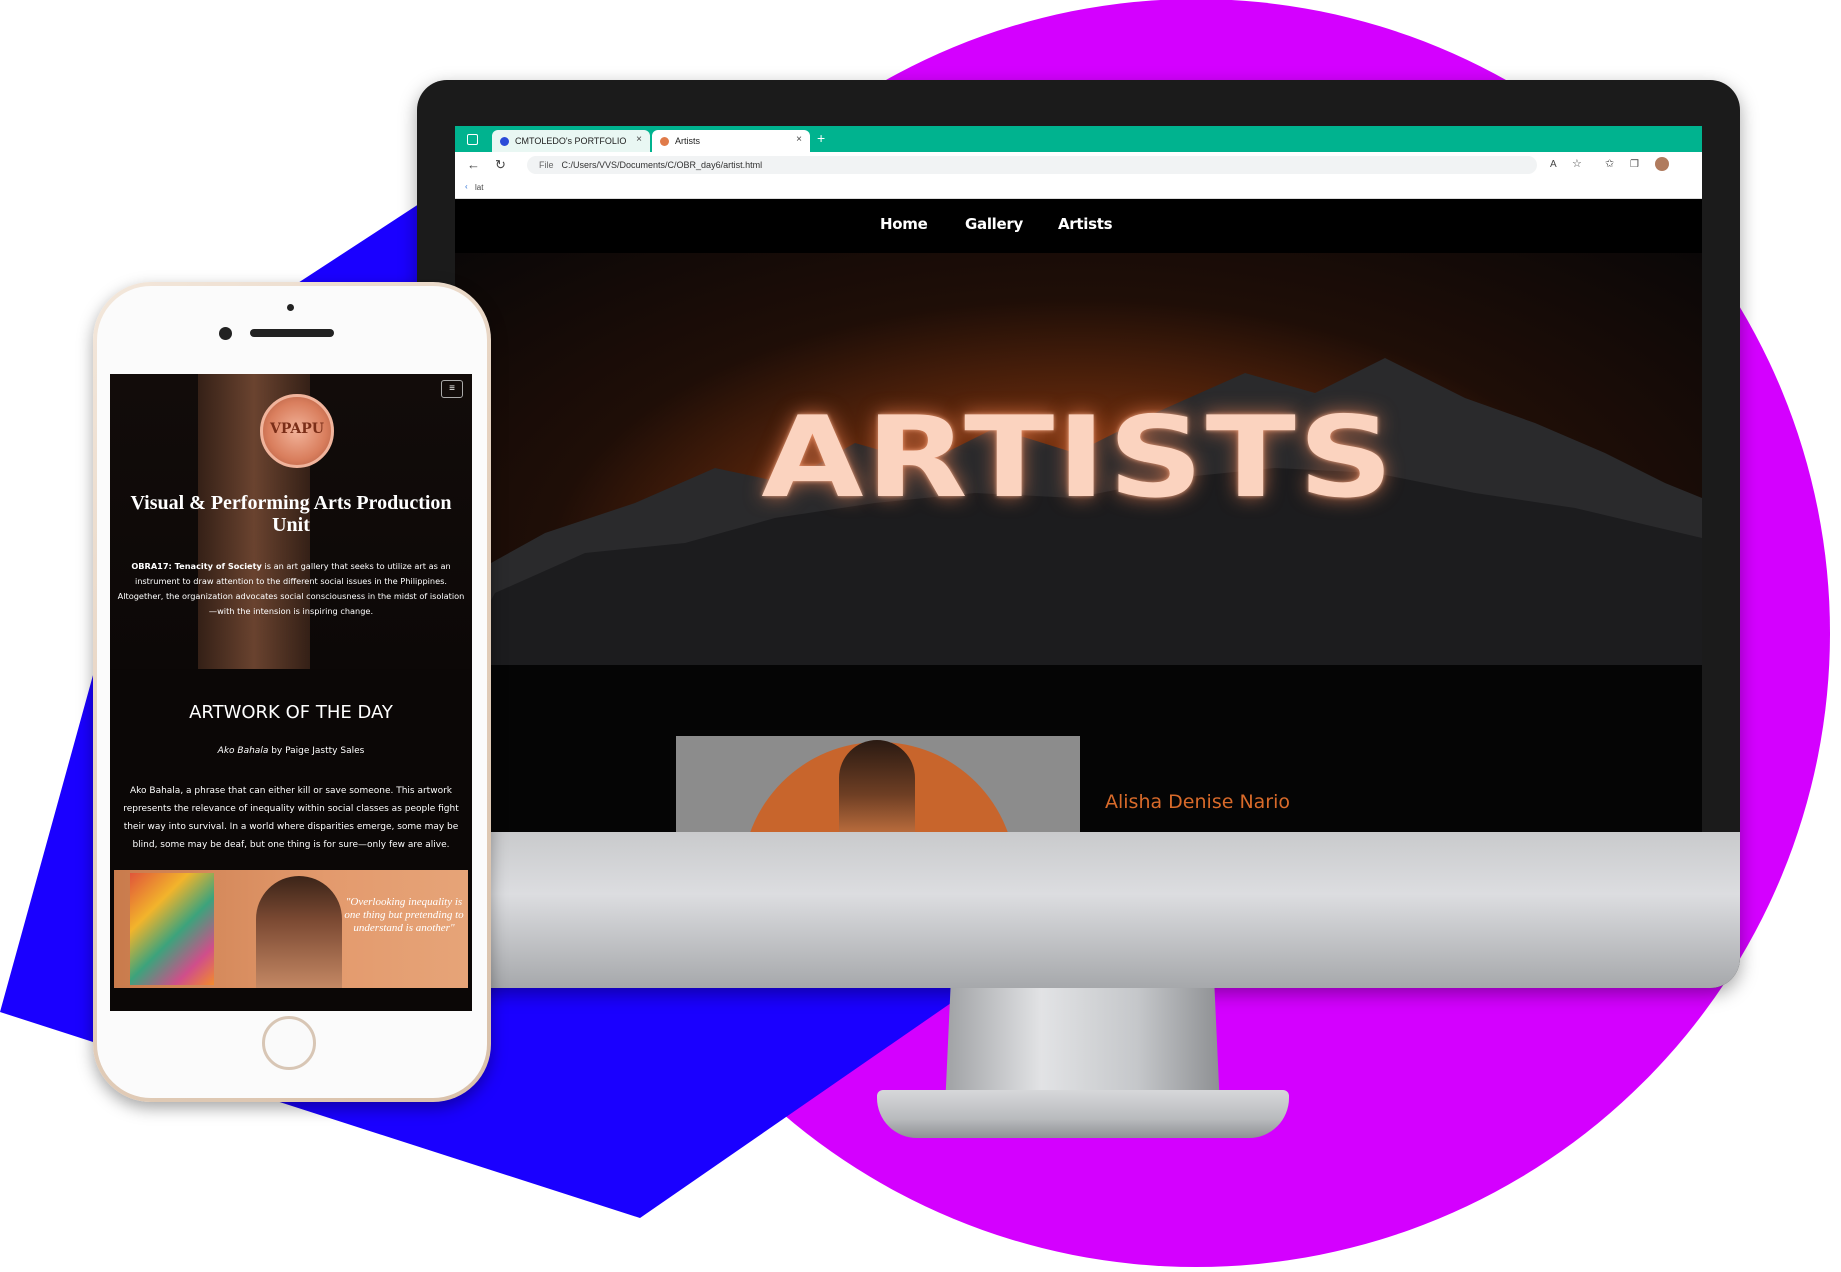 The width and height of the screenshot is (1841, 1272). What do you see at coordinates (225, 333) in the screenshot?
I see `phone-camera` at bounding box center [225, 333].